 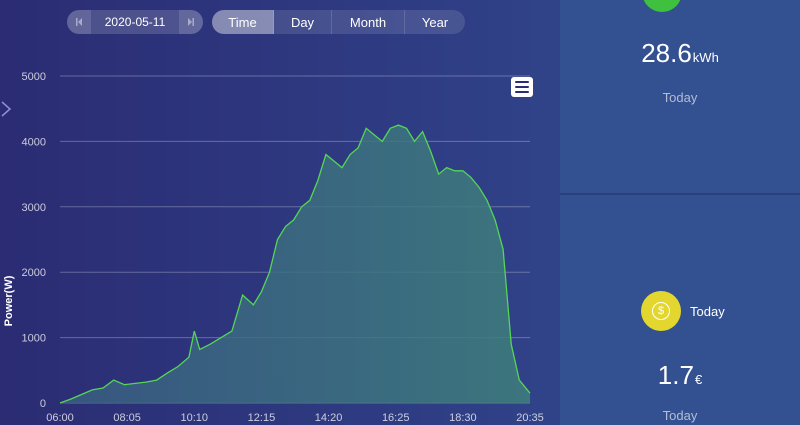 What do you see at coordinates (262, 418) in the screenshot?
I see `x-tick-label: 12:15` at bounding box center [262, 418].